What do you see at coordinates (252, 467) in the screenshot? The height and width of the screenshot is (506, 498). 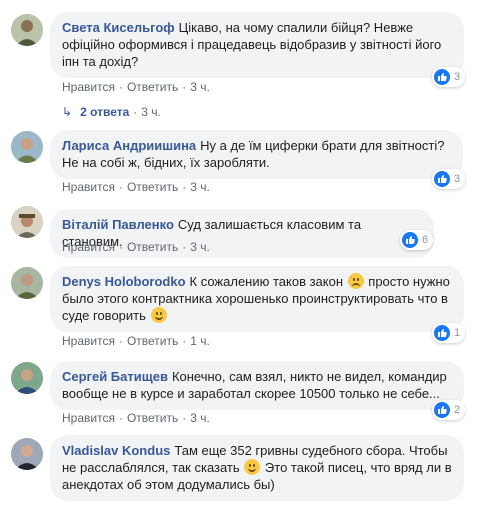 I see `grinning-face-icon` at bounding box center [252, 467].